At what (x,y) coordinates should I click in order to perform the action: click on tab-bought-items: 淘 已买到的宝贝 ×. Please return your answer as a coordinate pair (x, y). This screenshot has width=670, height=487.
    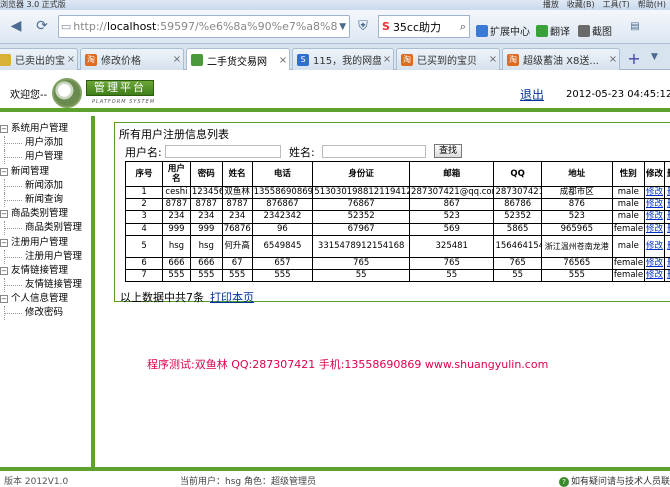
    Looking at the image, I should click on (448, 59).